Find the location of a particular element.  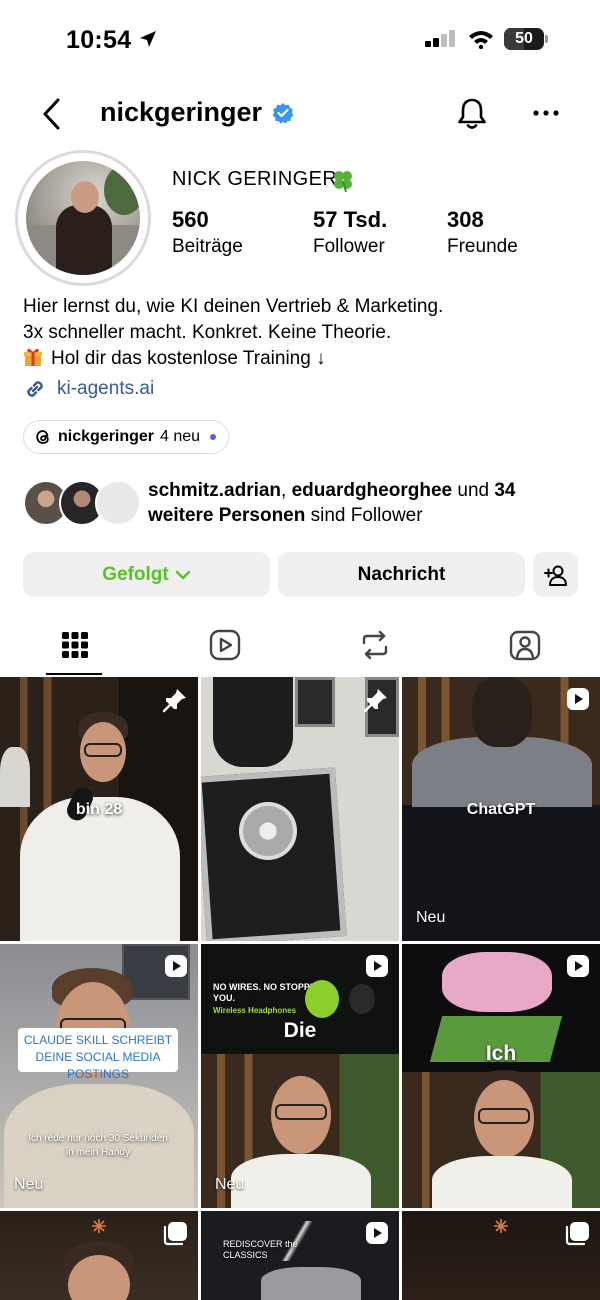

battery-indicator: 50 is located at coordinates (524, 39).